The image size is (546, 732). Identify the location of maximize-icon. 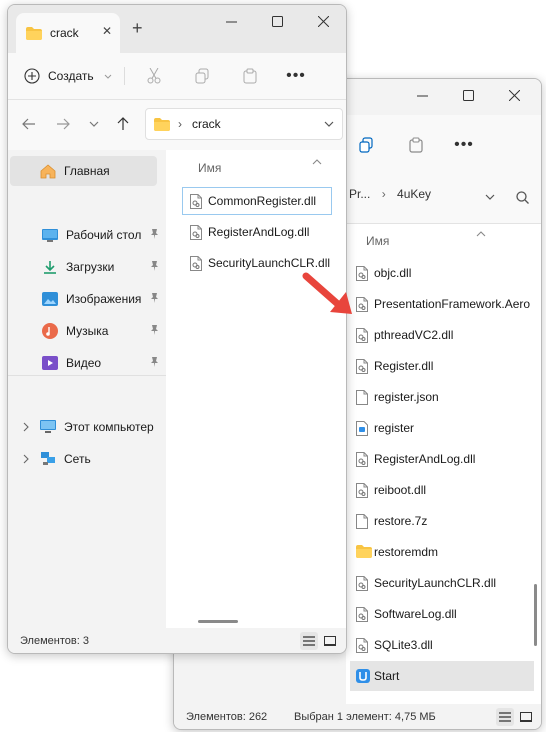
(468, 95).